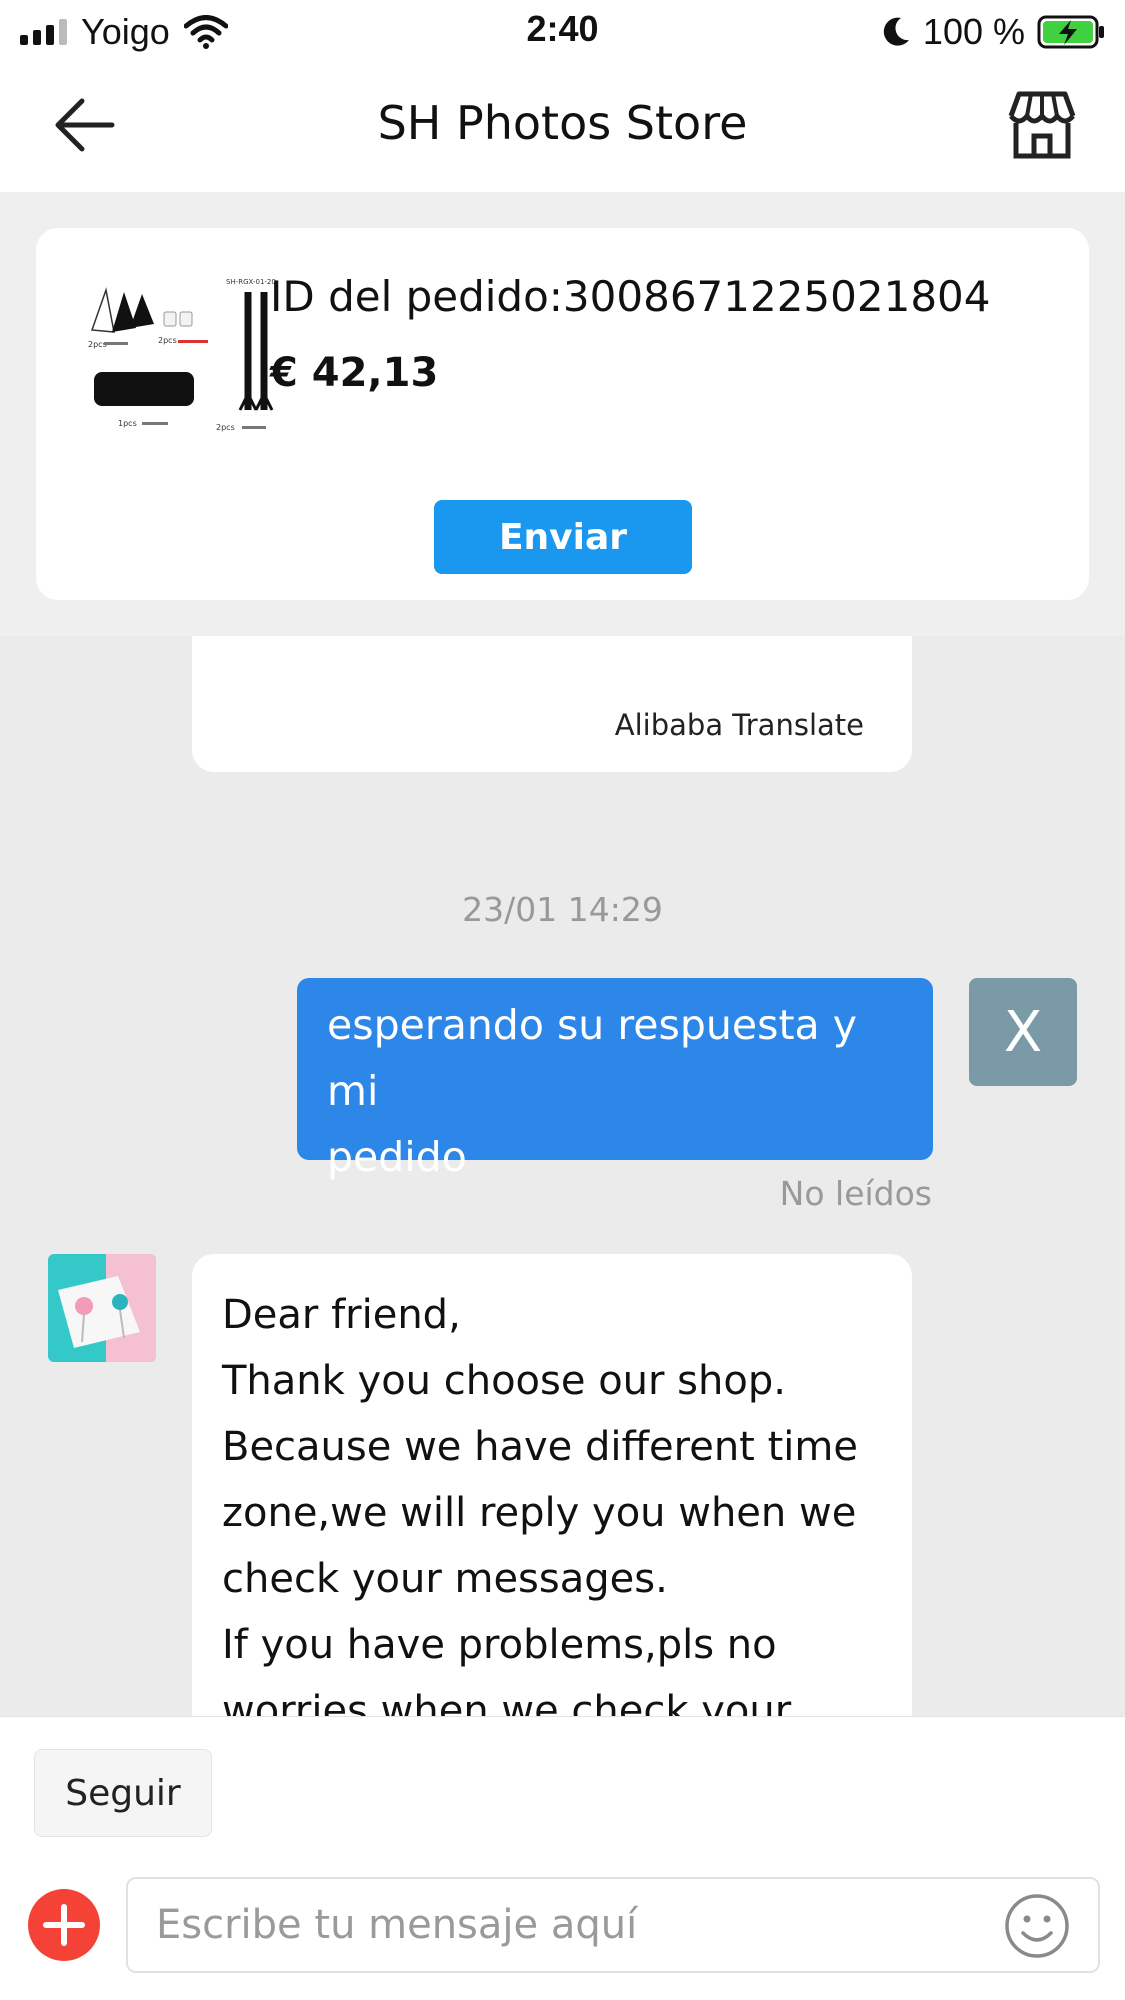 Image resolution: width=1125 pixels, height=2000 pixels. I want to click on received-message-line: zone,we will reply you when we, so click(539, 1513).